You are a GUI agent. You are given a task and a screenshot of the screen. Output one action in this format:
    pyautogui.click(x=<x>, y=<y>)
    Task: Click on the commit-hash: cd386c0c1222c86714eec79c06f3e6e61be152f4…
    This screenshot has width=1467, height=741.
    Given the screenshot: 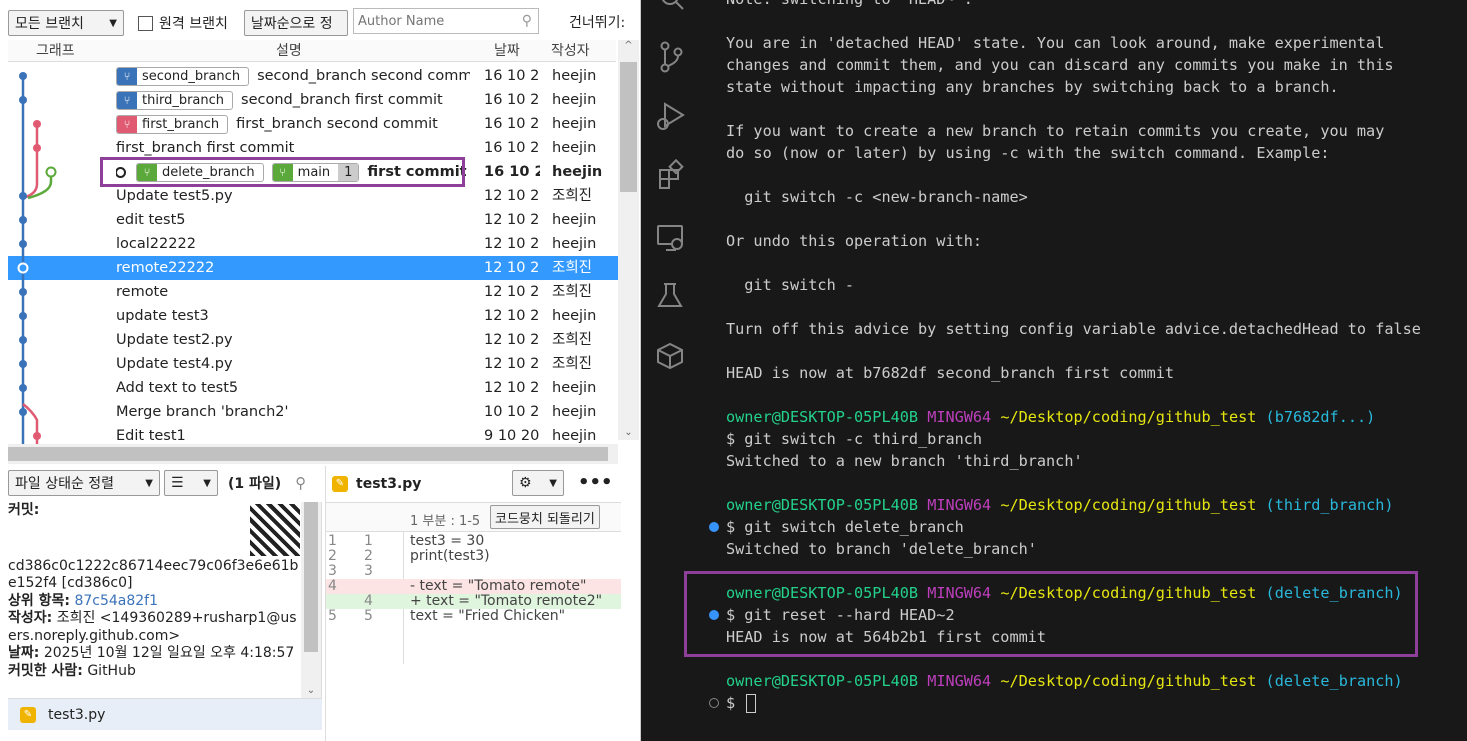 What is the action you would take?
    pyautogui.click(x=154, y=575)
    